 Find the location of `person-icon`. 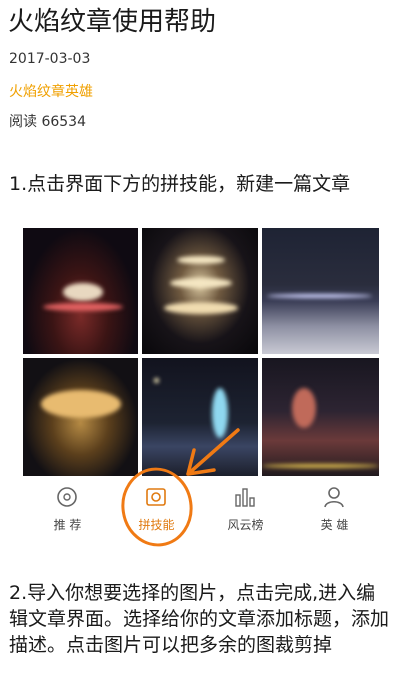

person-icon is located at coordinates (334, 497).